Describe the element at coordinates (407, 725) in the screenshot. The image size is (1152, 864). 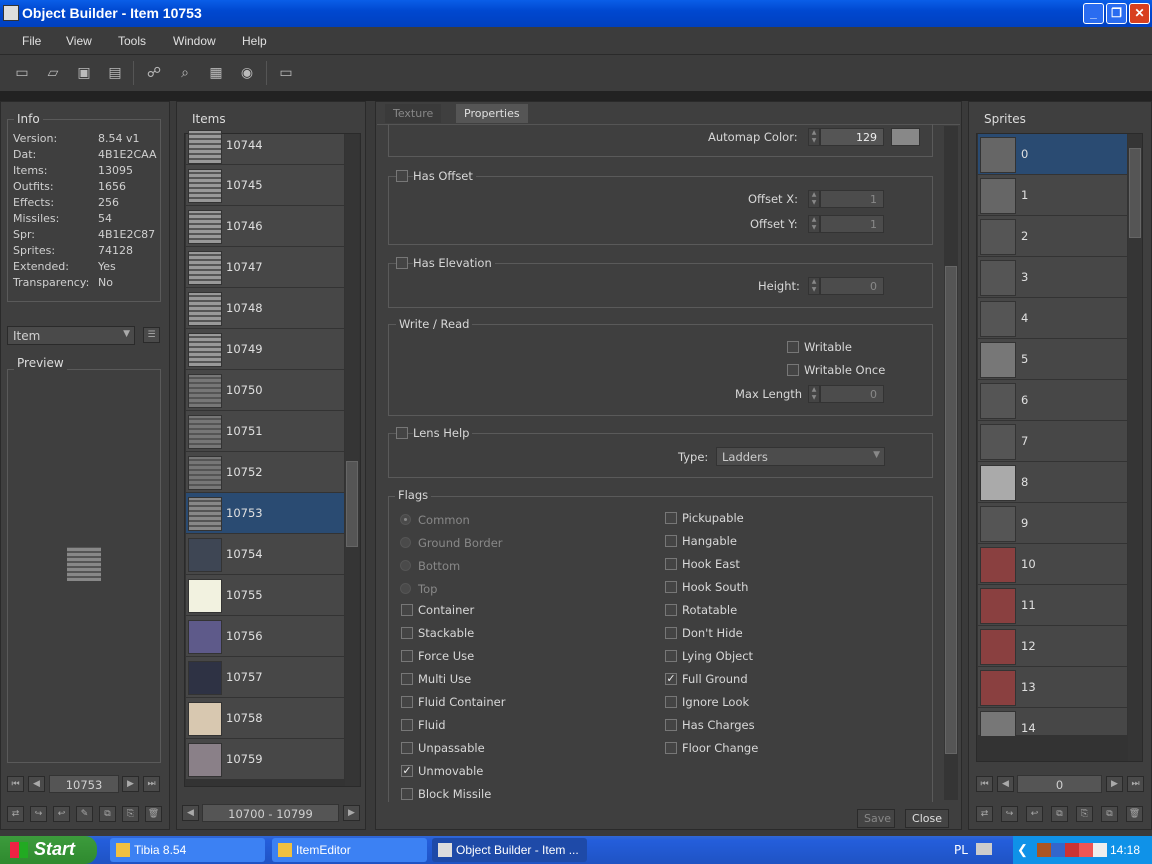
I see `fluid-checkbox` at that location.